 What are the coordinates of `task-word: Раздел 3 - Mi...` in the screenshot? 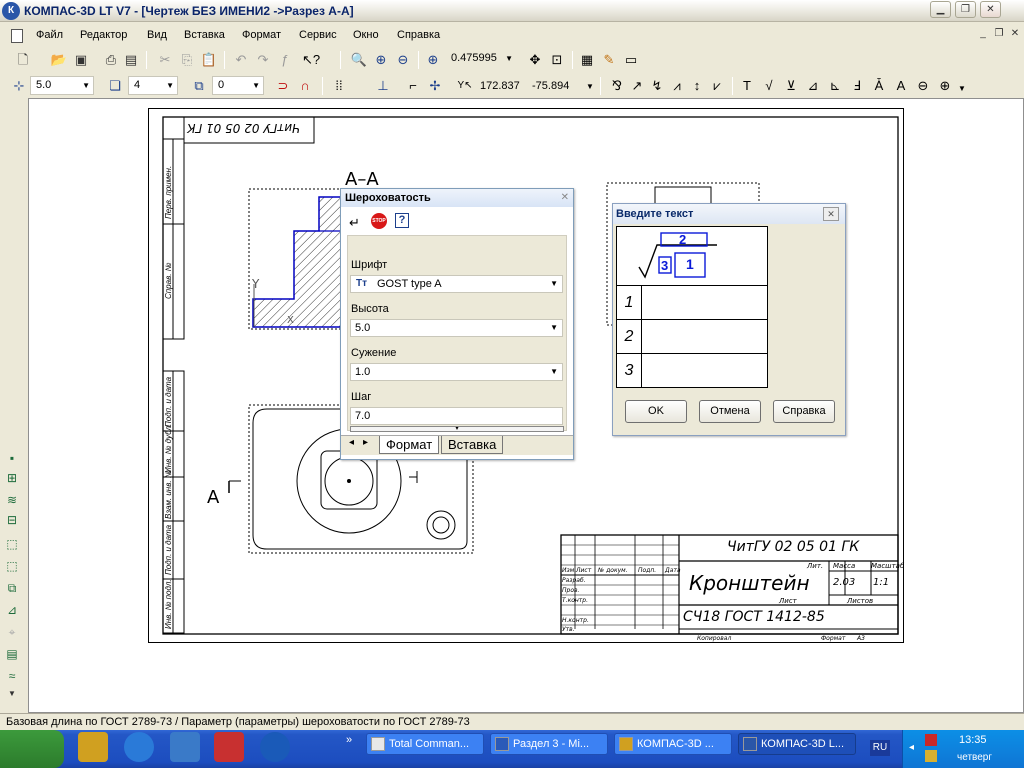 It's located at (549, 744).